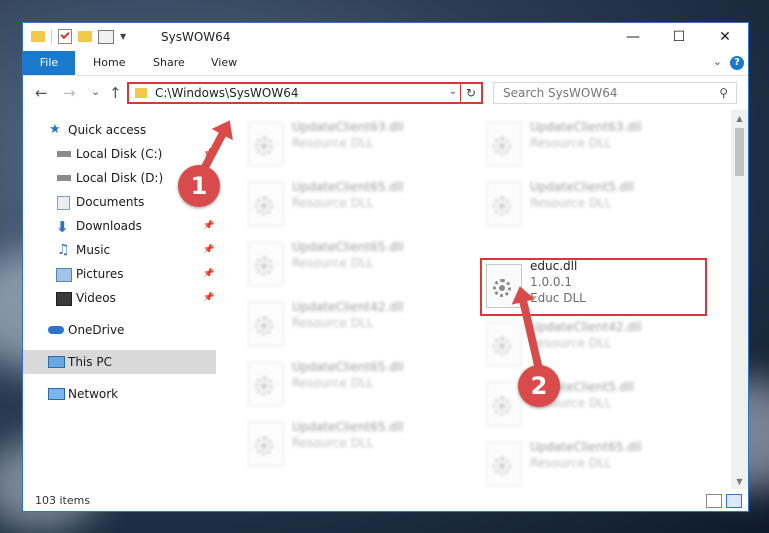  Describe the element at coordinates (470, 93) in the screenshot. I see `refresh-button: ↻` at that location.